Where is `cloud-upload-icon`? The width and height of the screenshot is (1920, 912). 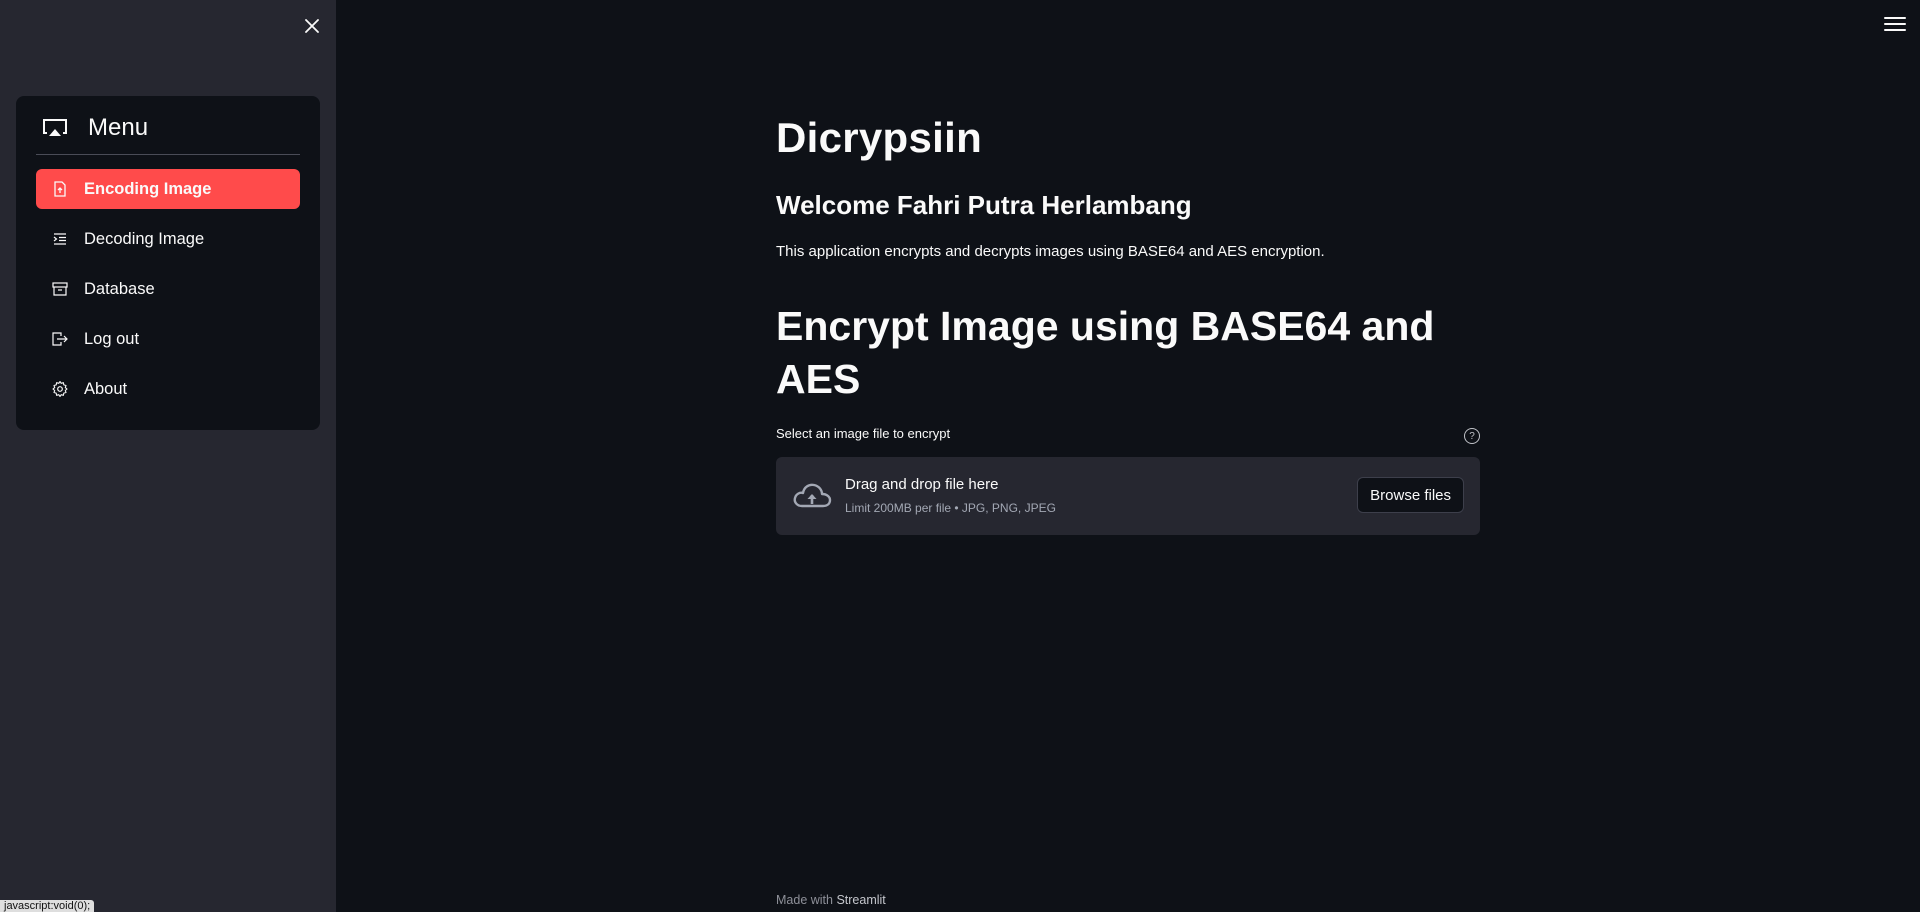 cloud-upload-icon is located at coordinates (812, 495).